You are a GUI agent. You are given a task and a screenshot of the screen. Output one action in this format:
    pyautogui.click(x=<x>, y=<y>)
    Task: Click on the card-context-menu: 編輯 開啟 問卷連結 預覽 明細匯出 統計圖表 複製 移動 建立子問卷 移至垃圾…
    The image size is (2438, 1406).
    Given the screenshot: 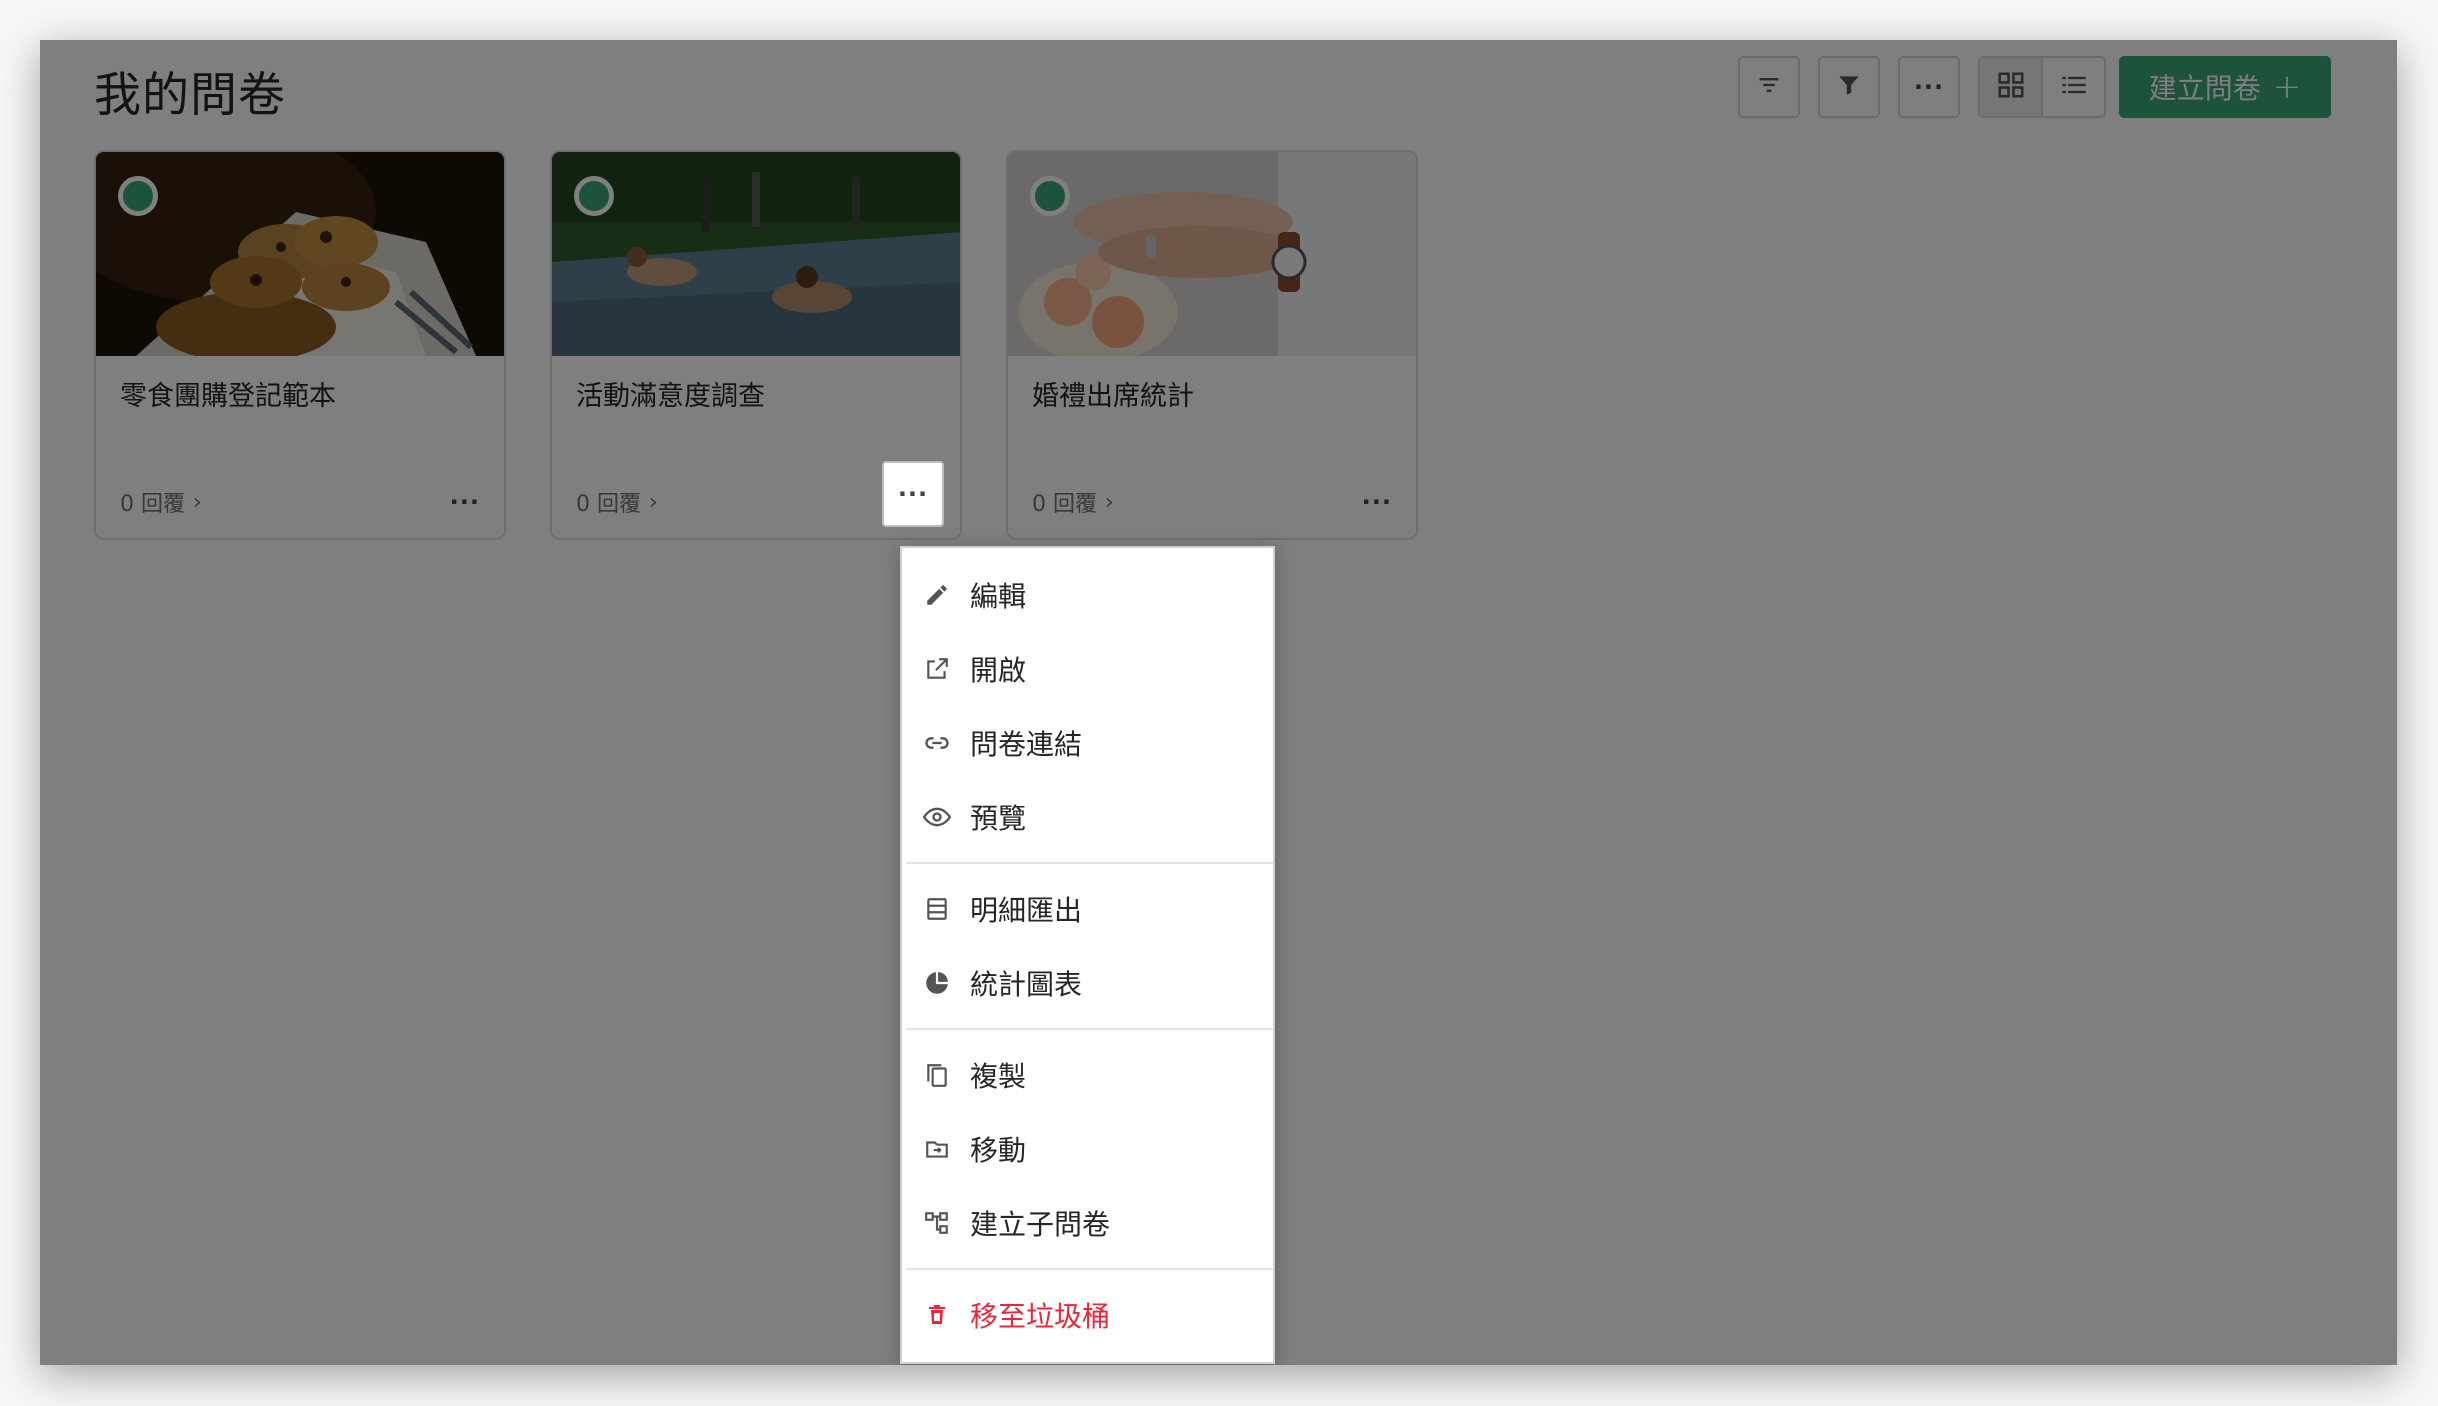 What is the action you would take?
    pyautogui.click(x=1087, y=955)
    